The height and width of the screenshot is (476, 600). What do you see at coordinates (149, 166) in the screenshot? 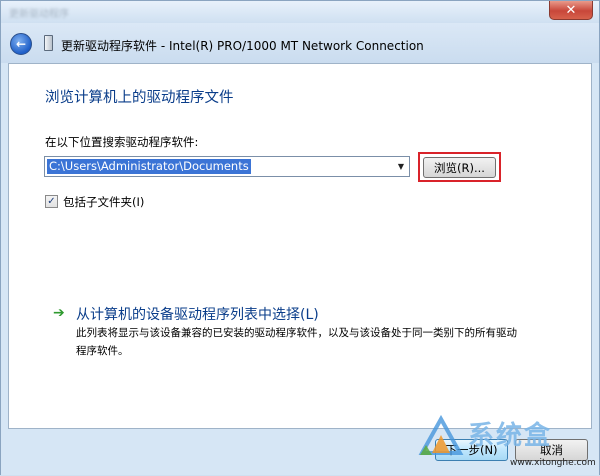
I see `path-input-value: C:\Users\Administrator\Documents` at bounding box center [149, 166].